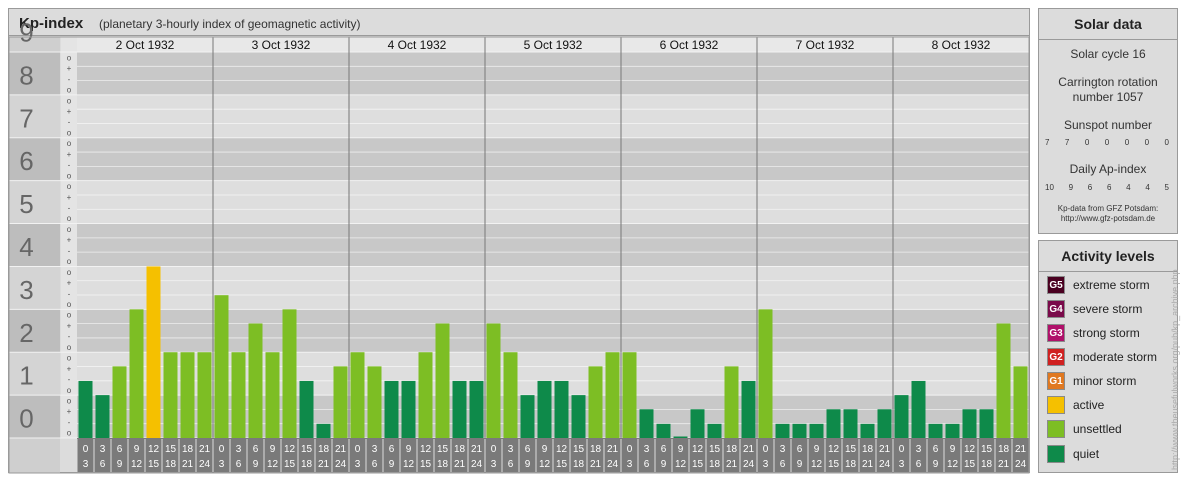 Image resolution: width=1184 pixels, height=480 pixels. Describe the element at coordinates (553, 45) in the screenshot. I see `day-label: 5 Oct 1932` at that location.